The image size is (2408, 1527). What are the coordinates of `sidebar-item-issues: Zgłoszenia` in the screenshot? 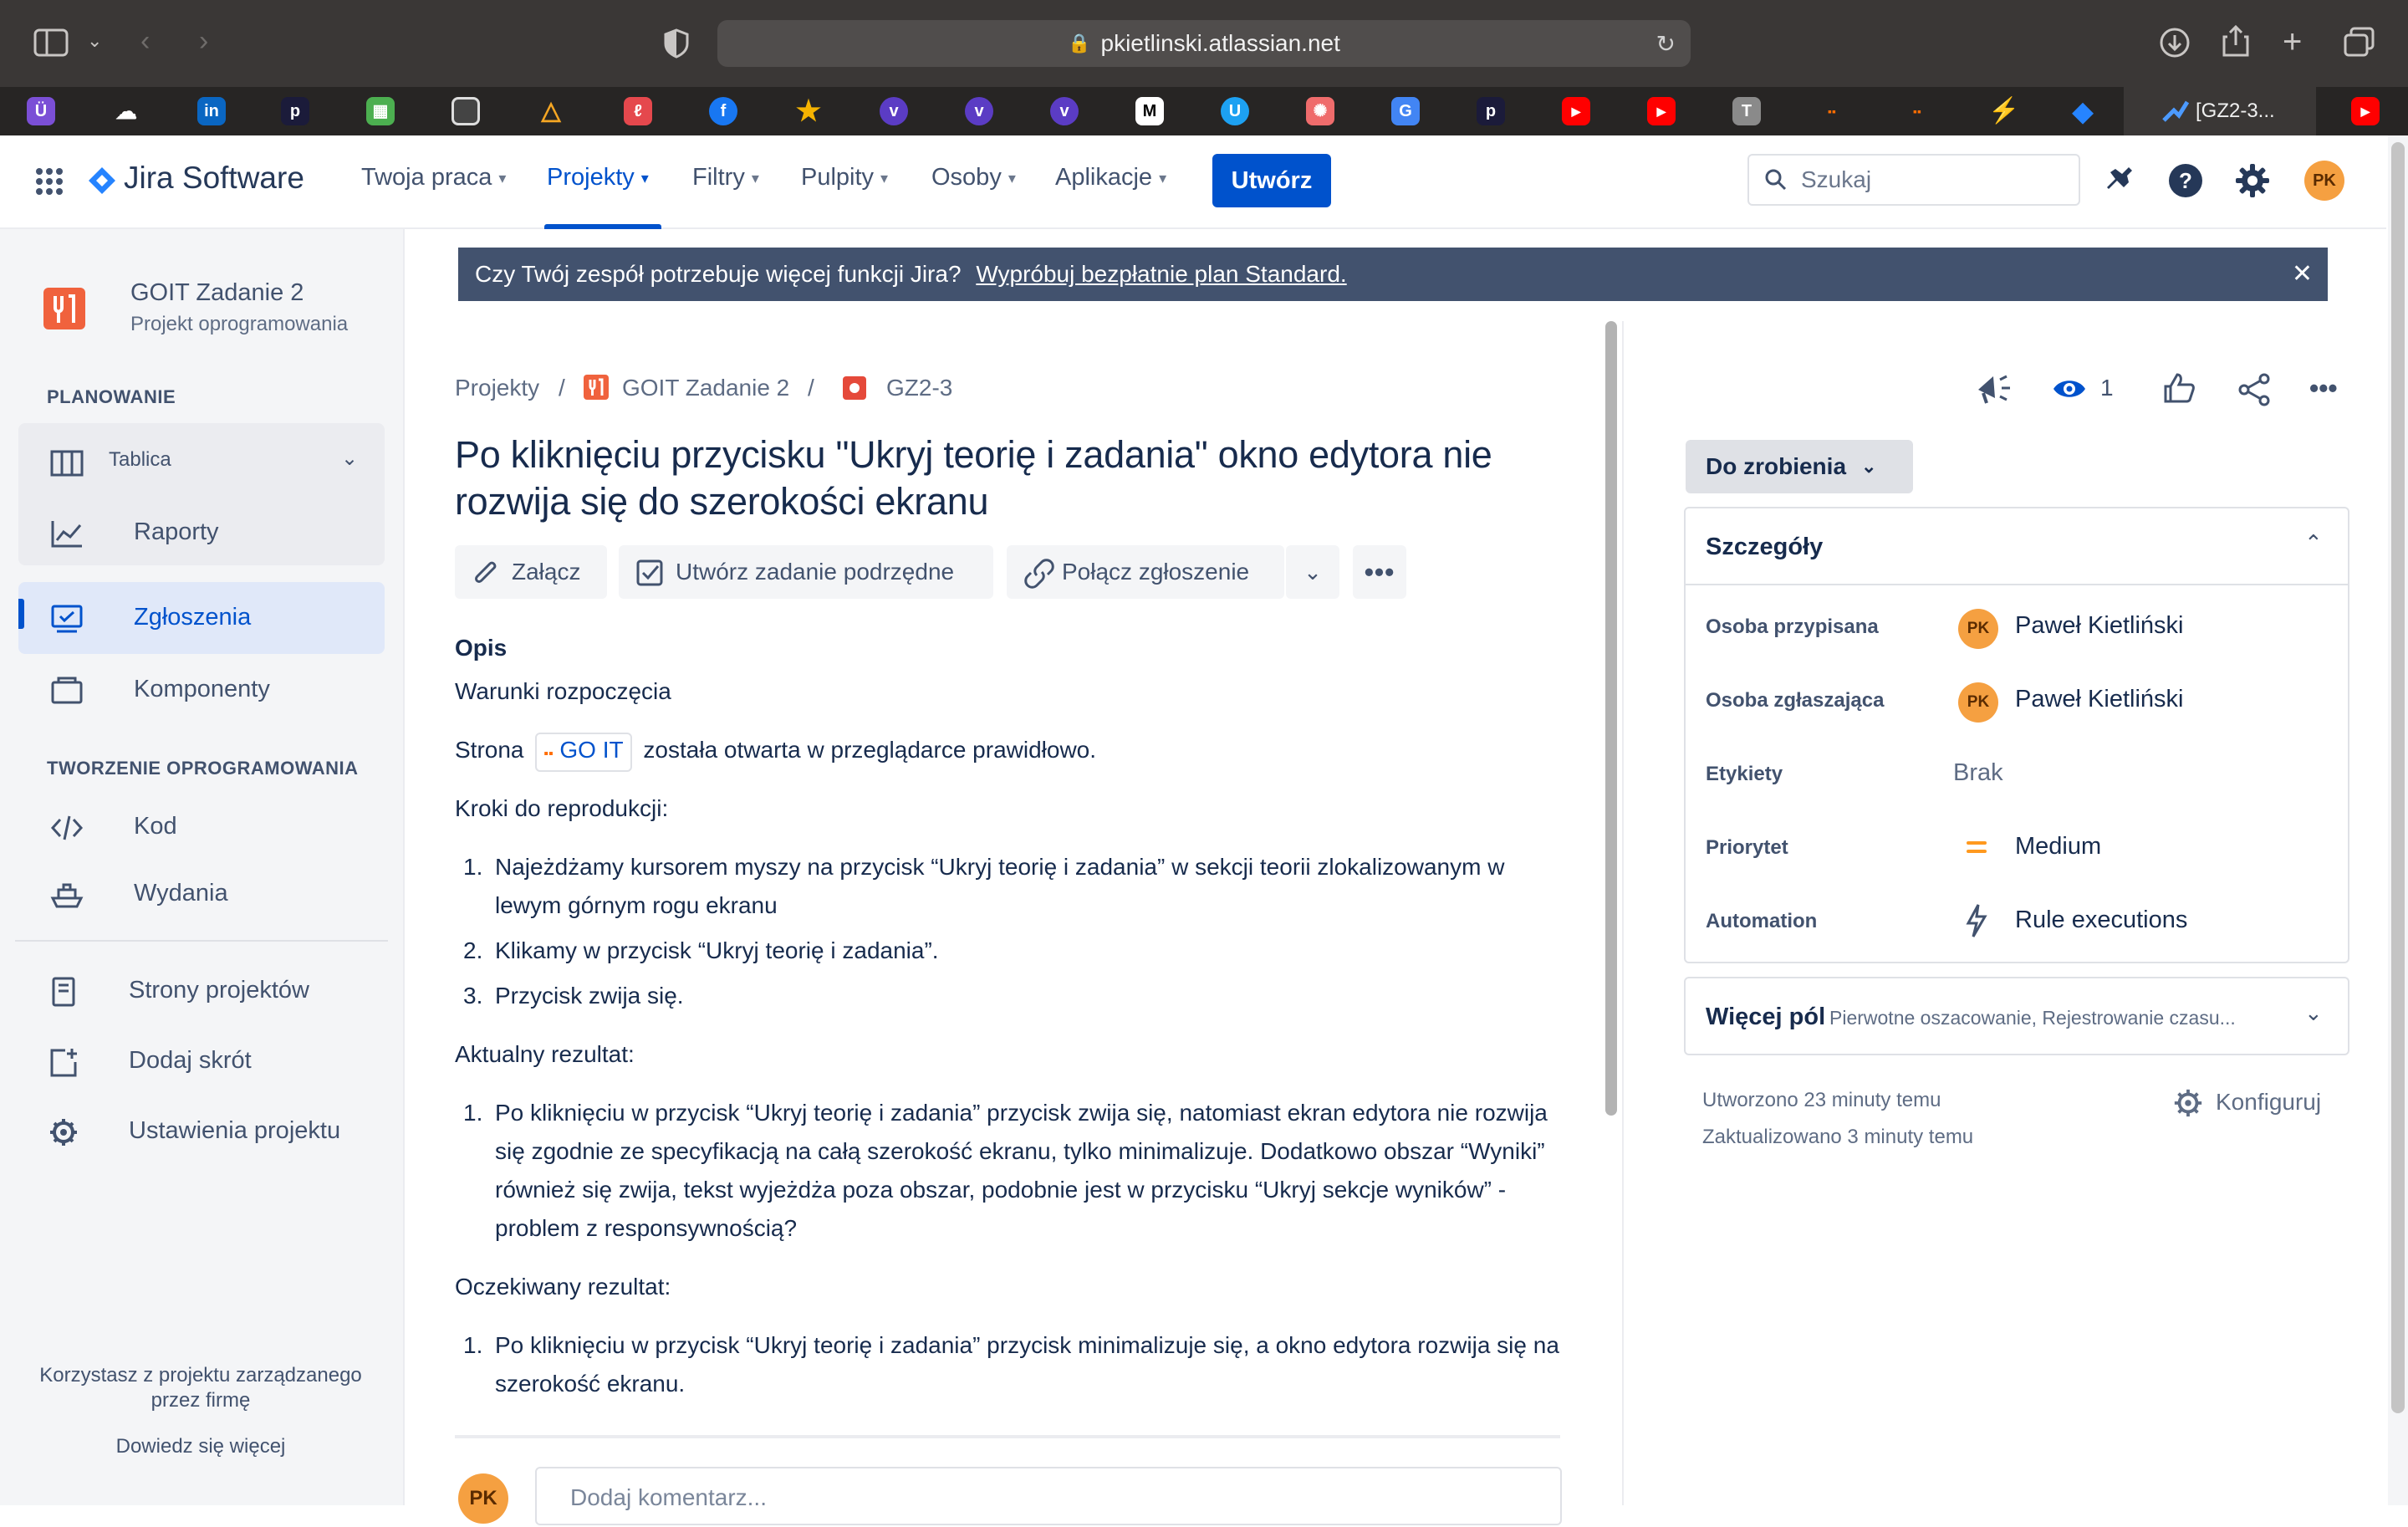 It's located at (201, 618).